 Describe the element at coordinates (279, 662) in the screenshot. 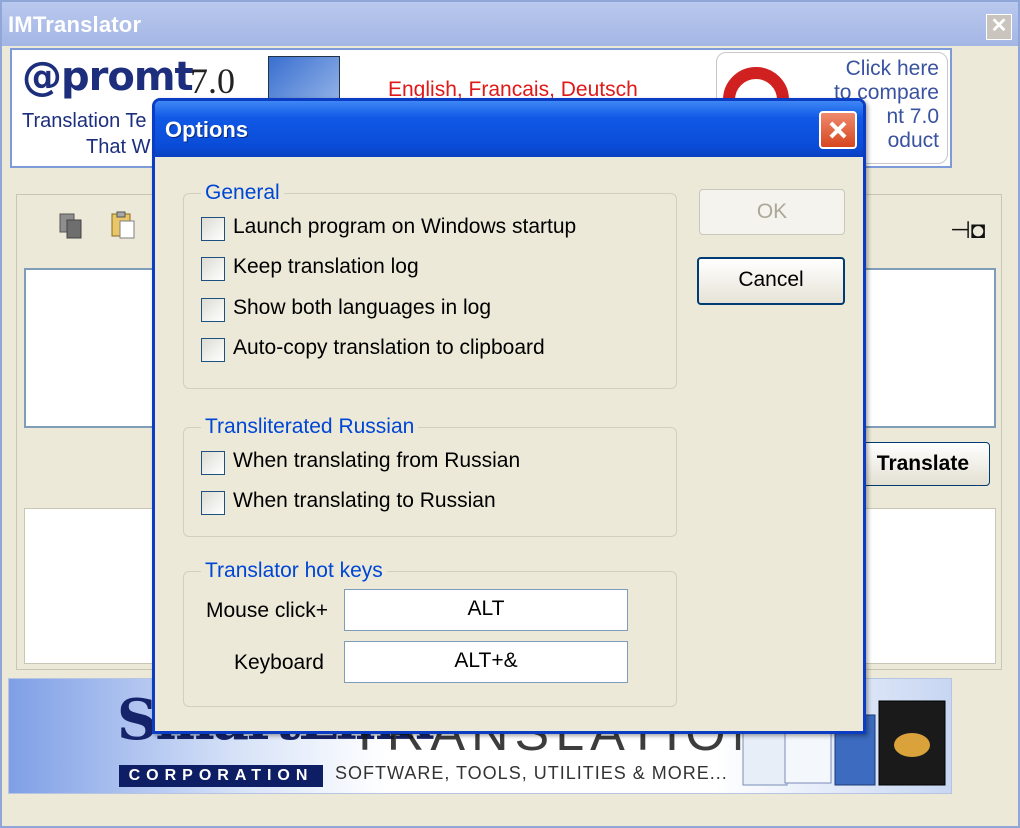

I see `keyboard-label: Keyboard` at that location.